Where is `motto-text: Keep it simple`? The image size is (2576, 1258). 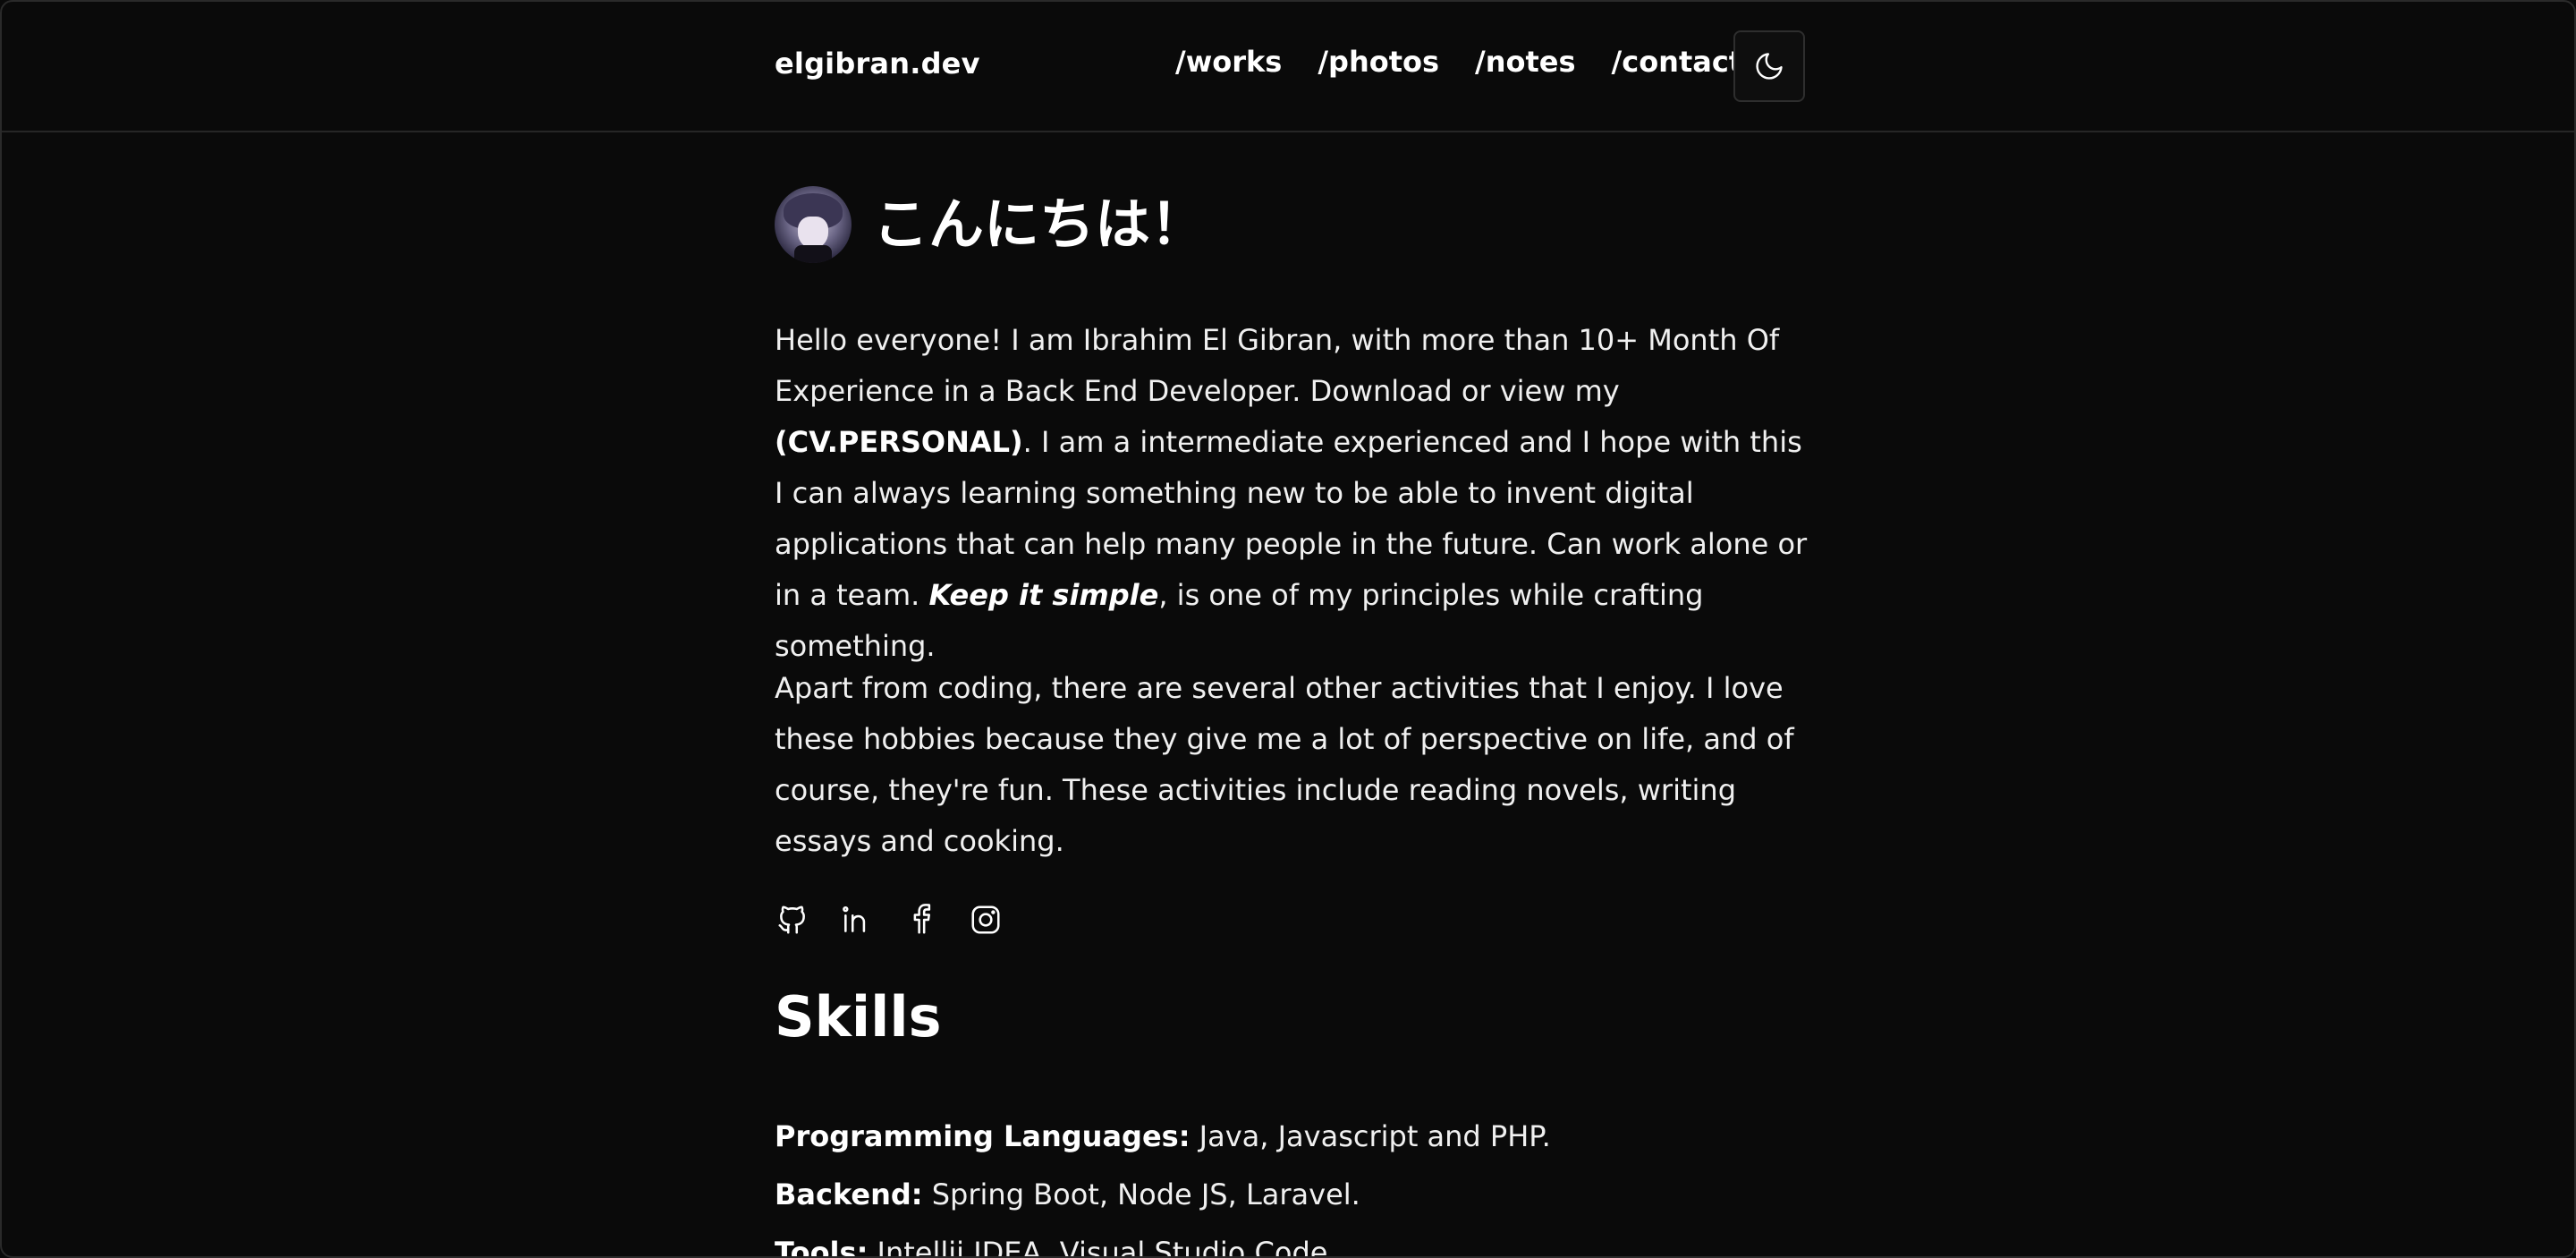
motto-text: Keep it simple is located at coordinates (1043, 595).